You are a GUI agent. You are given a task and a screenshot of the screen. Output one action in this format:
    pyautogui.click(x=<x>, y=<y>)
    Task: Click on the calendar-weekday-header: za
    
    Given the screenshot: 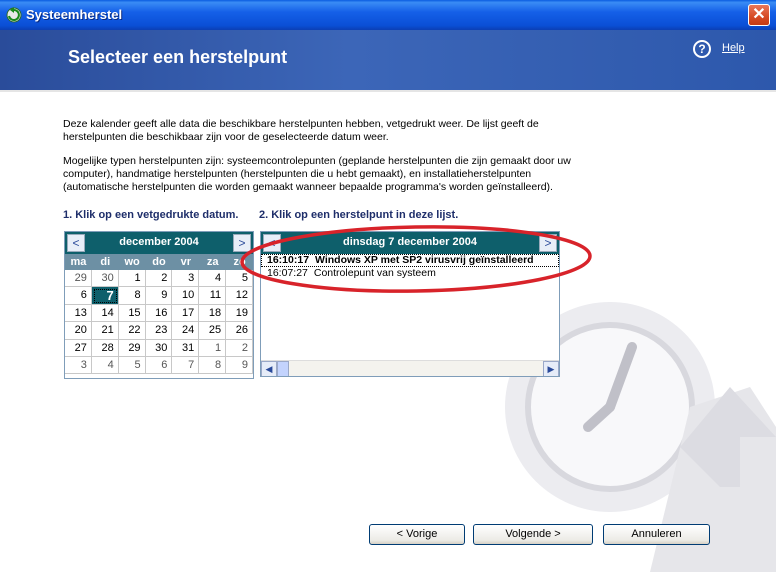 What is the action you would take?
    pyautogui.click(x=213, y=262)
    